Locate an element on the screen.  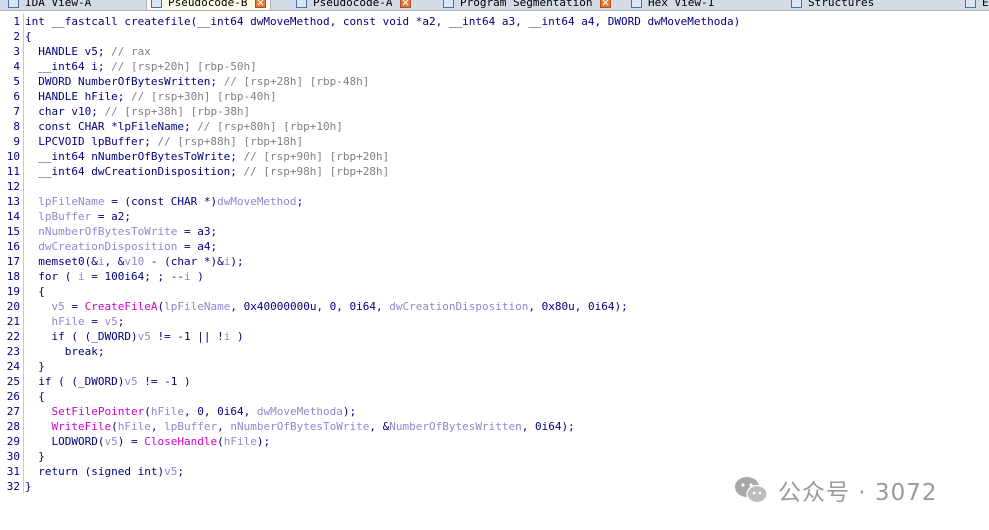
line-number: 19 is located at coordinates (13, 291).